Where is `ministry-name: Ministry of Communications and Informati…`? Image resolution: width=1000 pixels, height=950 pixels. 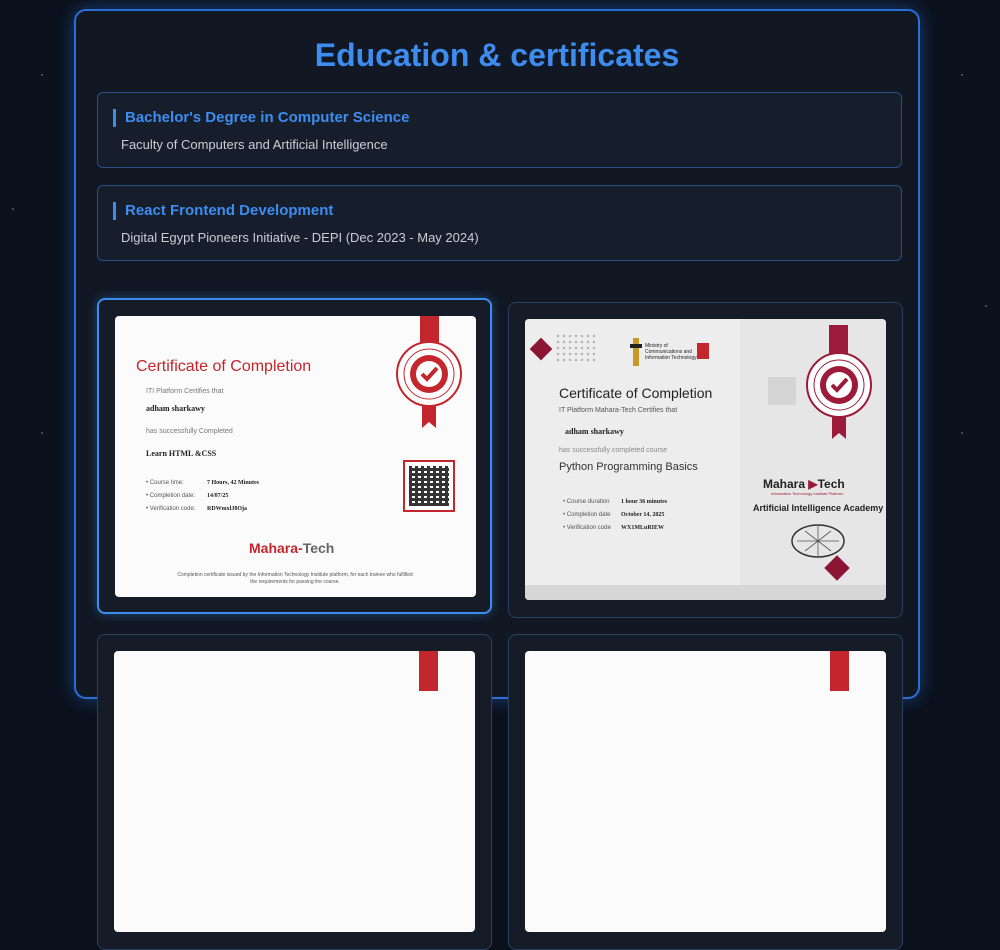 ministry-name: Ministry of Communications and Informati… is located at coordinates (671, 352).